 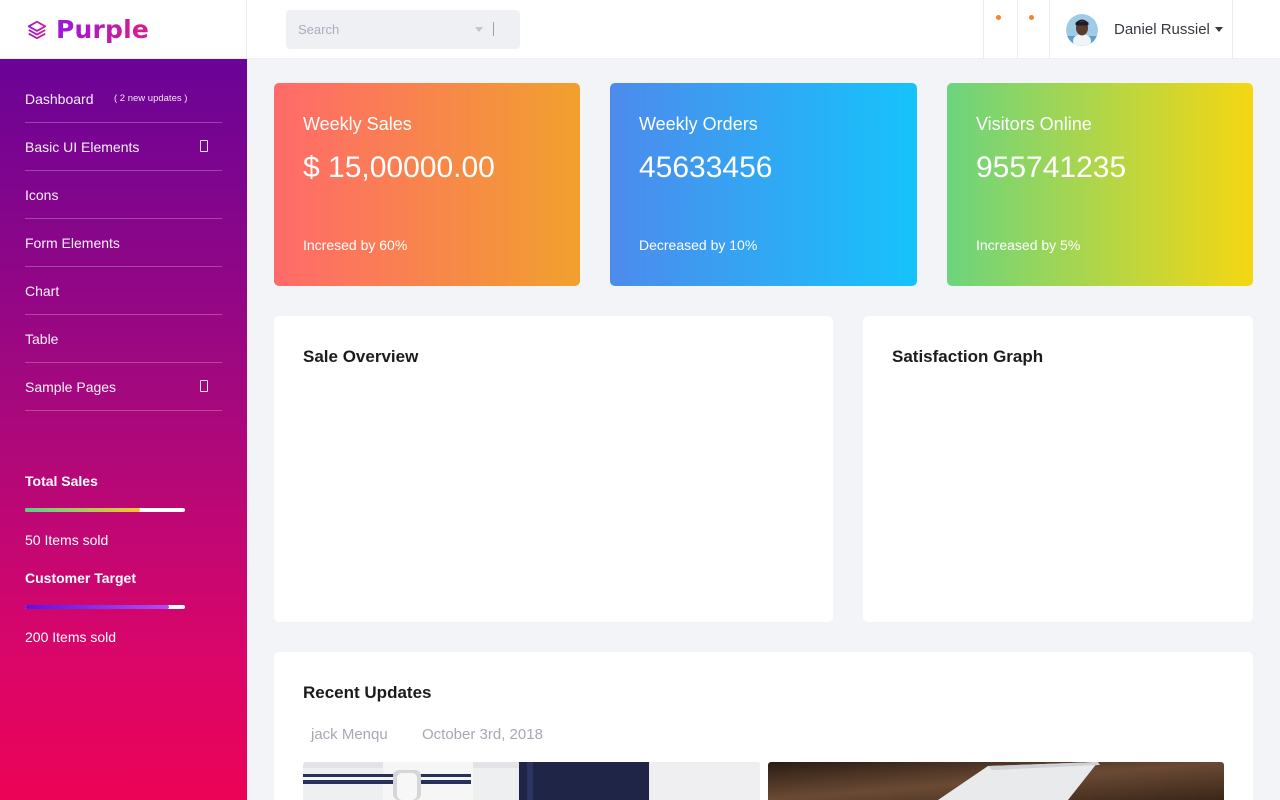 What do you see at coordinates (59, 98) in the screenshot?
I see `sidebar-item-label: Dashboard` at bounding box center [59, 98].